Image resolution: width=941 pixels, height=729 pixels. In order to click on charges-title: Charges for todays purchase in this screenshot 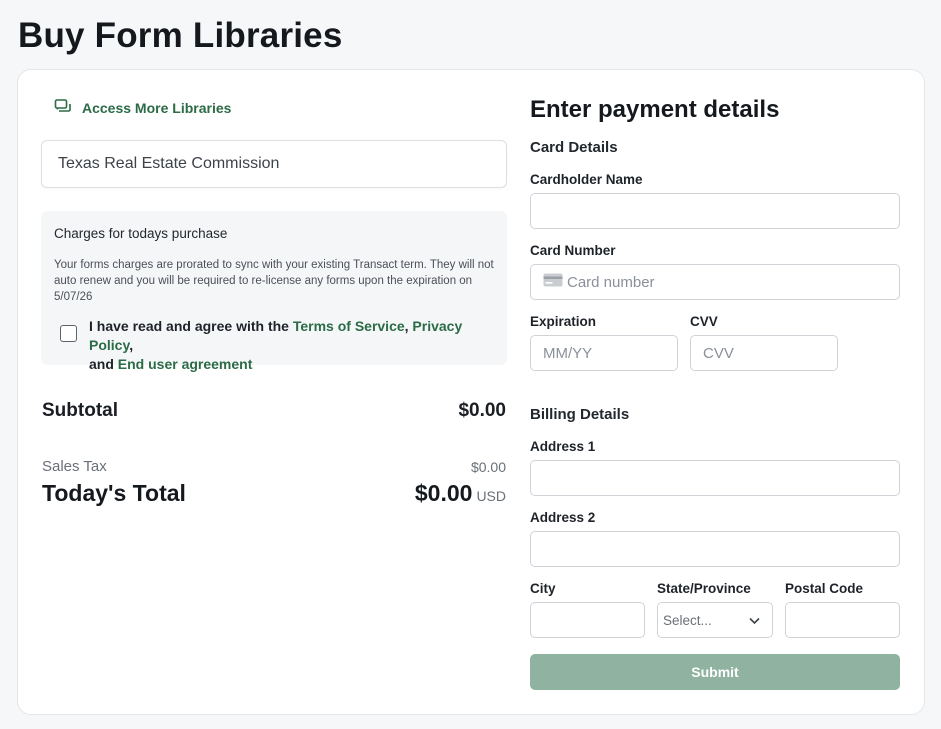, I will do `click(141, 233)`.